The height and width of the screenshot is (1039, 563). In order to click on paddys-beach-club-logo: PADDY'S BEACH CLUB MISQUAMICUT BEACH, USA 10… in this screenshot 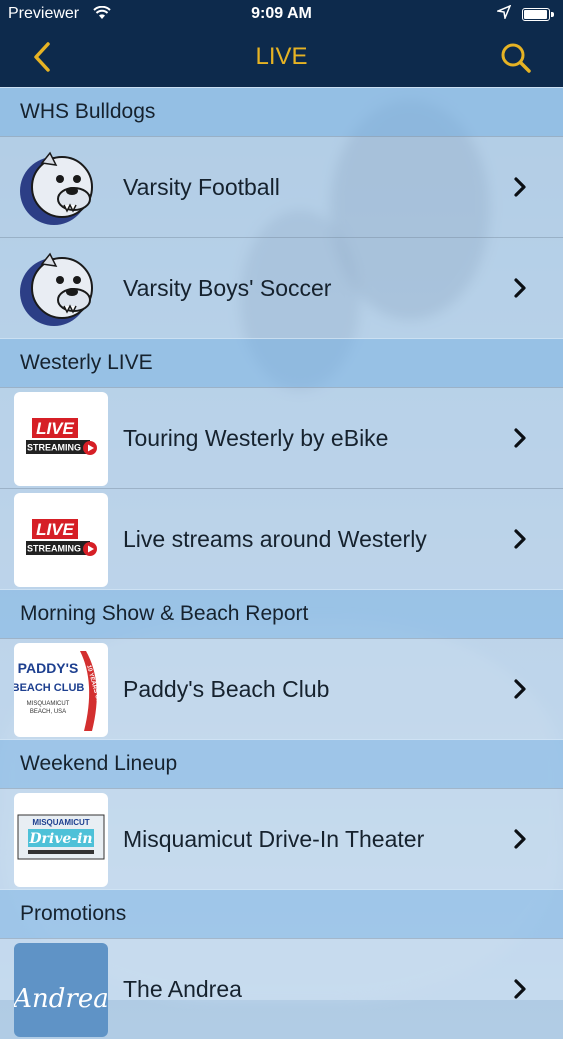, I will do `click(61, 690)`.